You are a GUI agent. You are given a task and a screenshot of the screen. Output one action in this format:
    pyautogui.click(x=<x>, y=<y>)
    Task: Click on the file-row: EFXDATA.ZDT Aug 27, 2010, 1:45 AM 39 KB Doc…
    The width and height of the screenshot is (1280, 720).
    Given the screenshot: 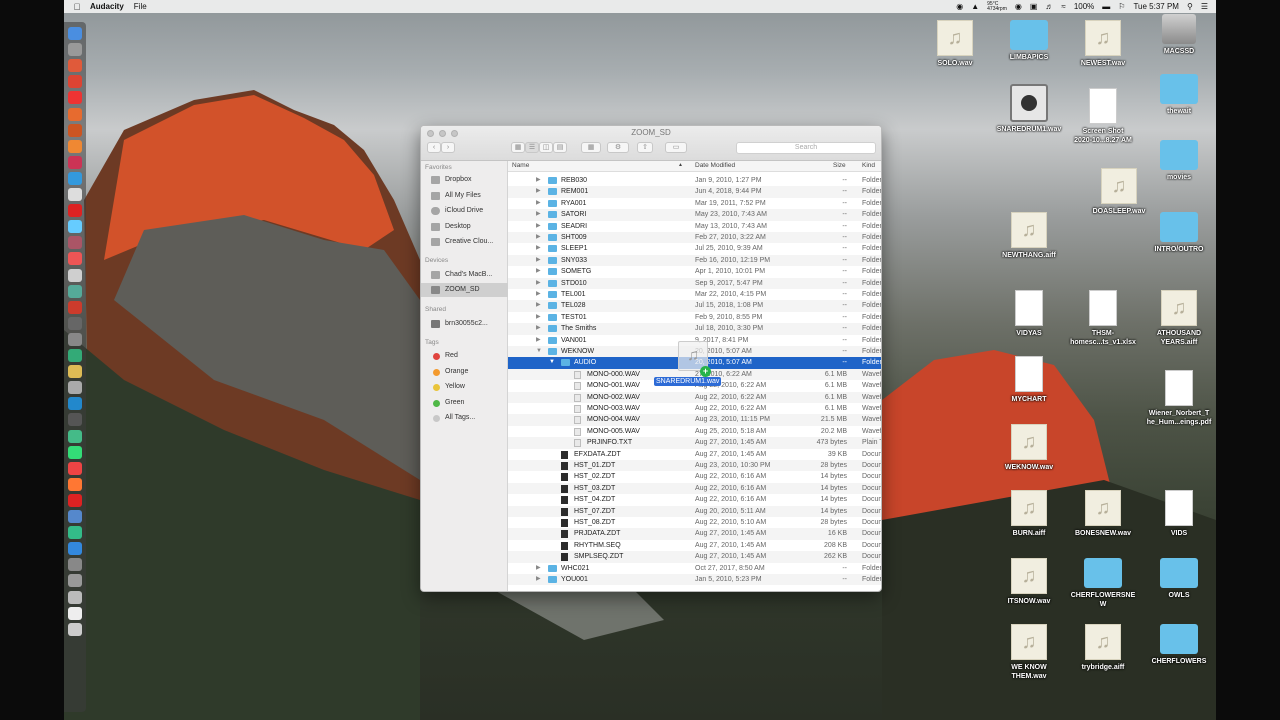 What is the action you would take?
    pyautogui.click(x=694, y=454)
    